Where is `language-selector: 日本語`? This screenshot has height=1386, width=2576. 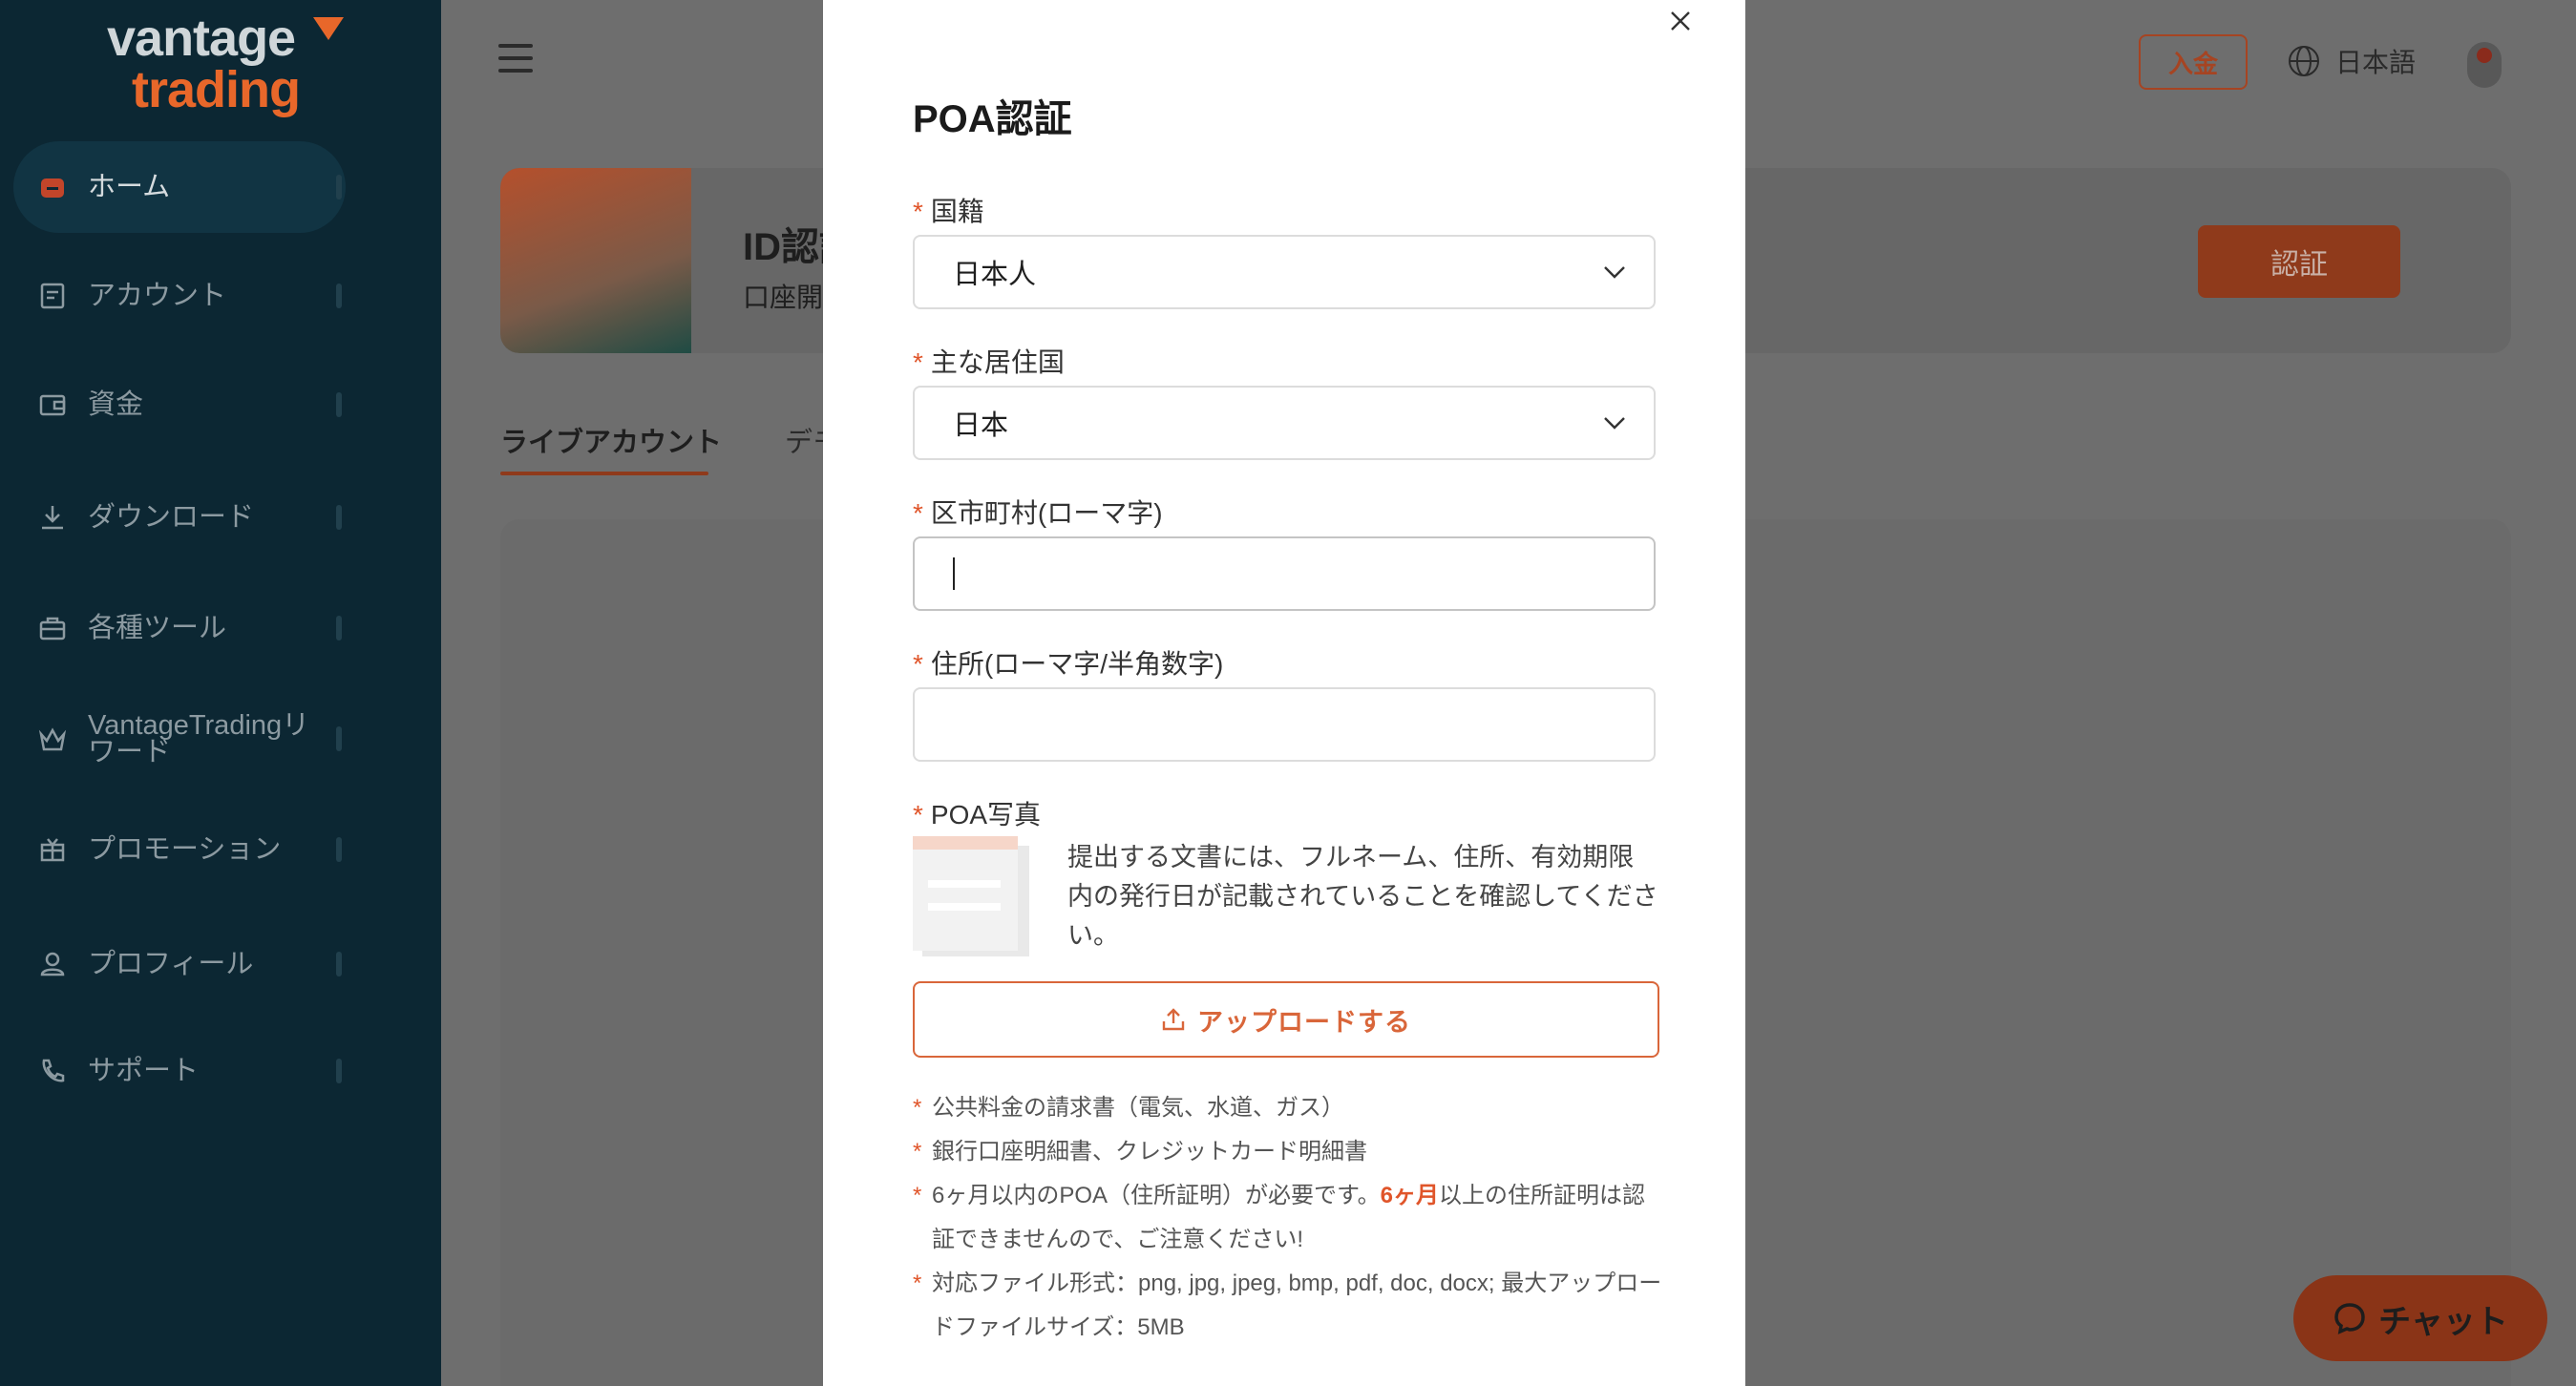
language-selector: 日本語 is located at coordinates (2352, 61).